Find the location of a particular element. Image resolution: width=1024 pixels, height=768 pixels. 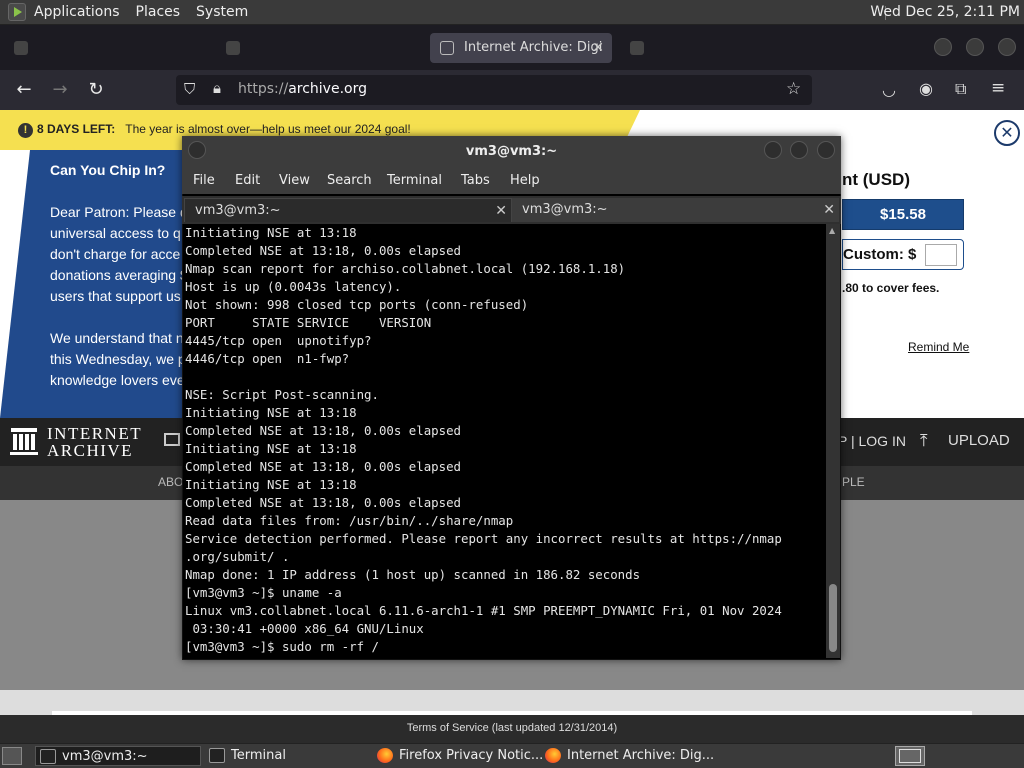

applications-menu: Applications is located at coordinates (77, 12).